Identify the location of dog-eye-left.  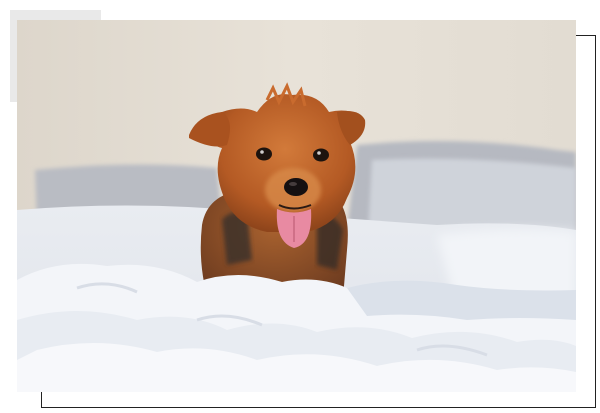
(264, 154).